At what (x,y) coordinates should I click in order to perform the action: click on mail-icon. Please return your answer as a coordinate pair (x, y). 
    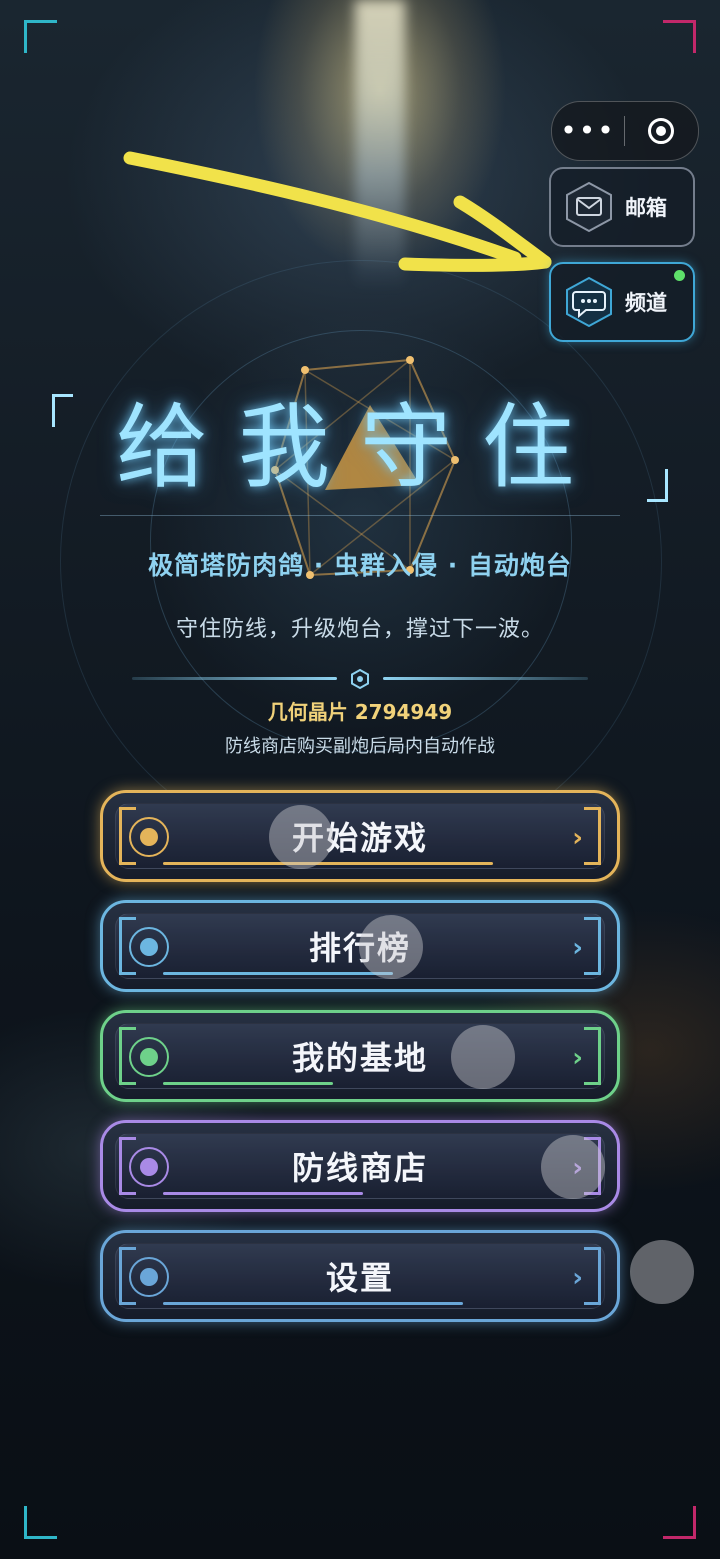
    Looking at the image, I should click on (589, 207).